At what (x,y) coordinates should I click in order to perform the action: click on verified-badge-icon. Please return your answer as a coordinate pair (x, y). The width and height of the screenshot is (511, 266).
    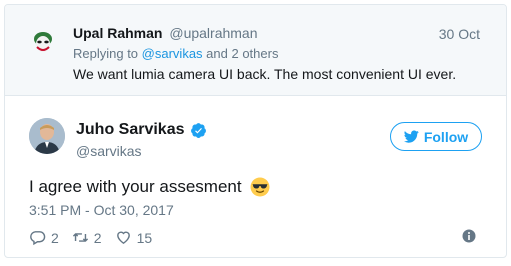
    Looking at the image, I should click on (198, 130).